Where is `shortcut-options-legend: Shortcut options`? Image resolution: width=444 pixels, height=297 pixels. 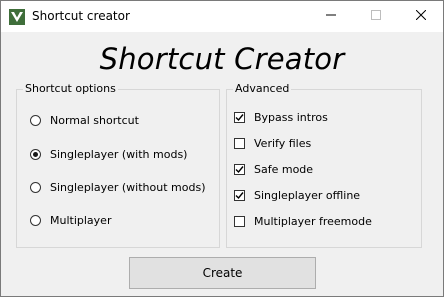
shortcut-options-legend: Shortcut options is located at coordinates (70, 88).